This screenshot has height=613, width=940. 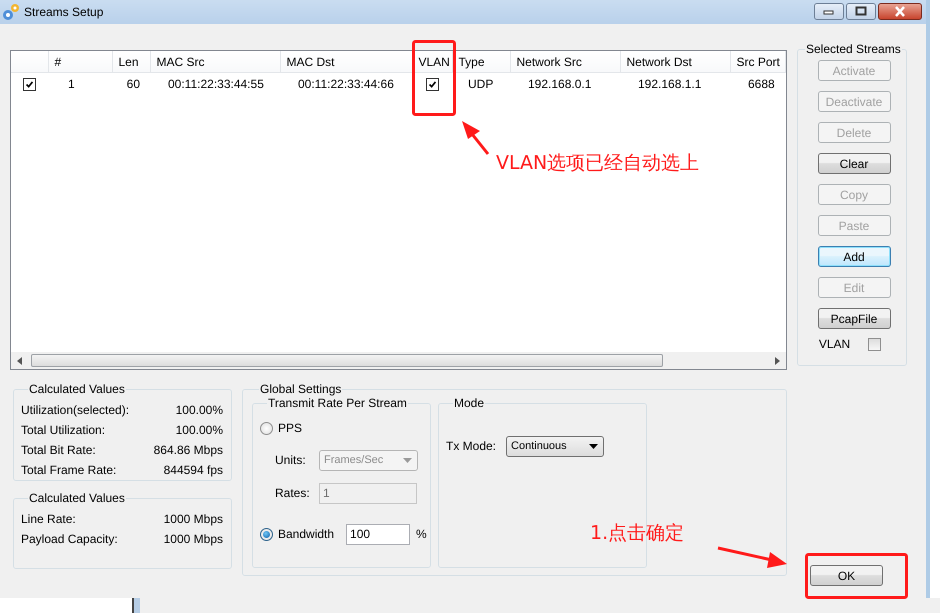 What do you see at coordinates (29, 84) in the screenshot?
I see `row-checkbox` at bounding box center [29, 84].